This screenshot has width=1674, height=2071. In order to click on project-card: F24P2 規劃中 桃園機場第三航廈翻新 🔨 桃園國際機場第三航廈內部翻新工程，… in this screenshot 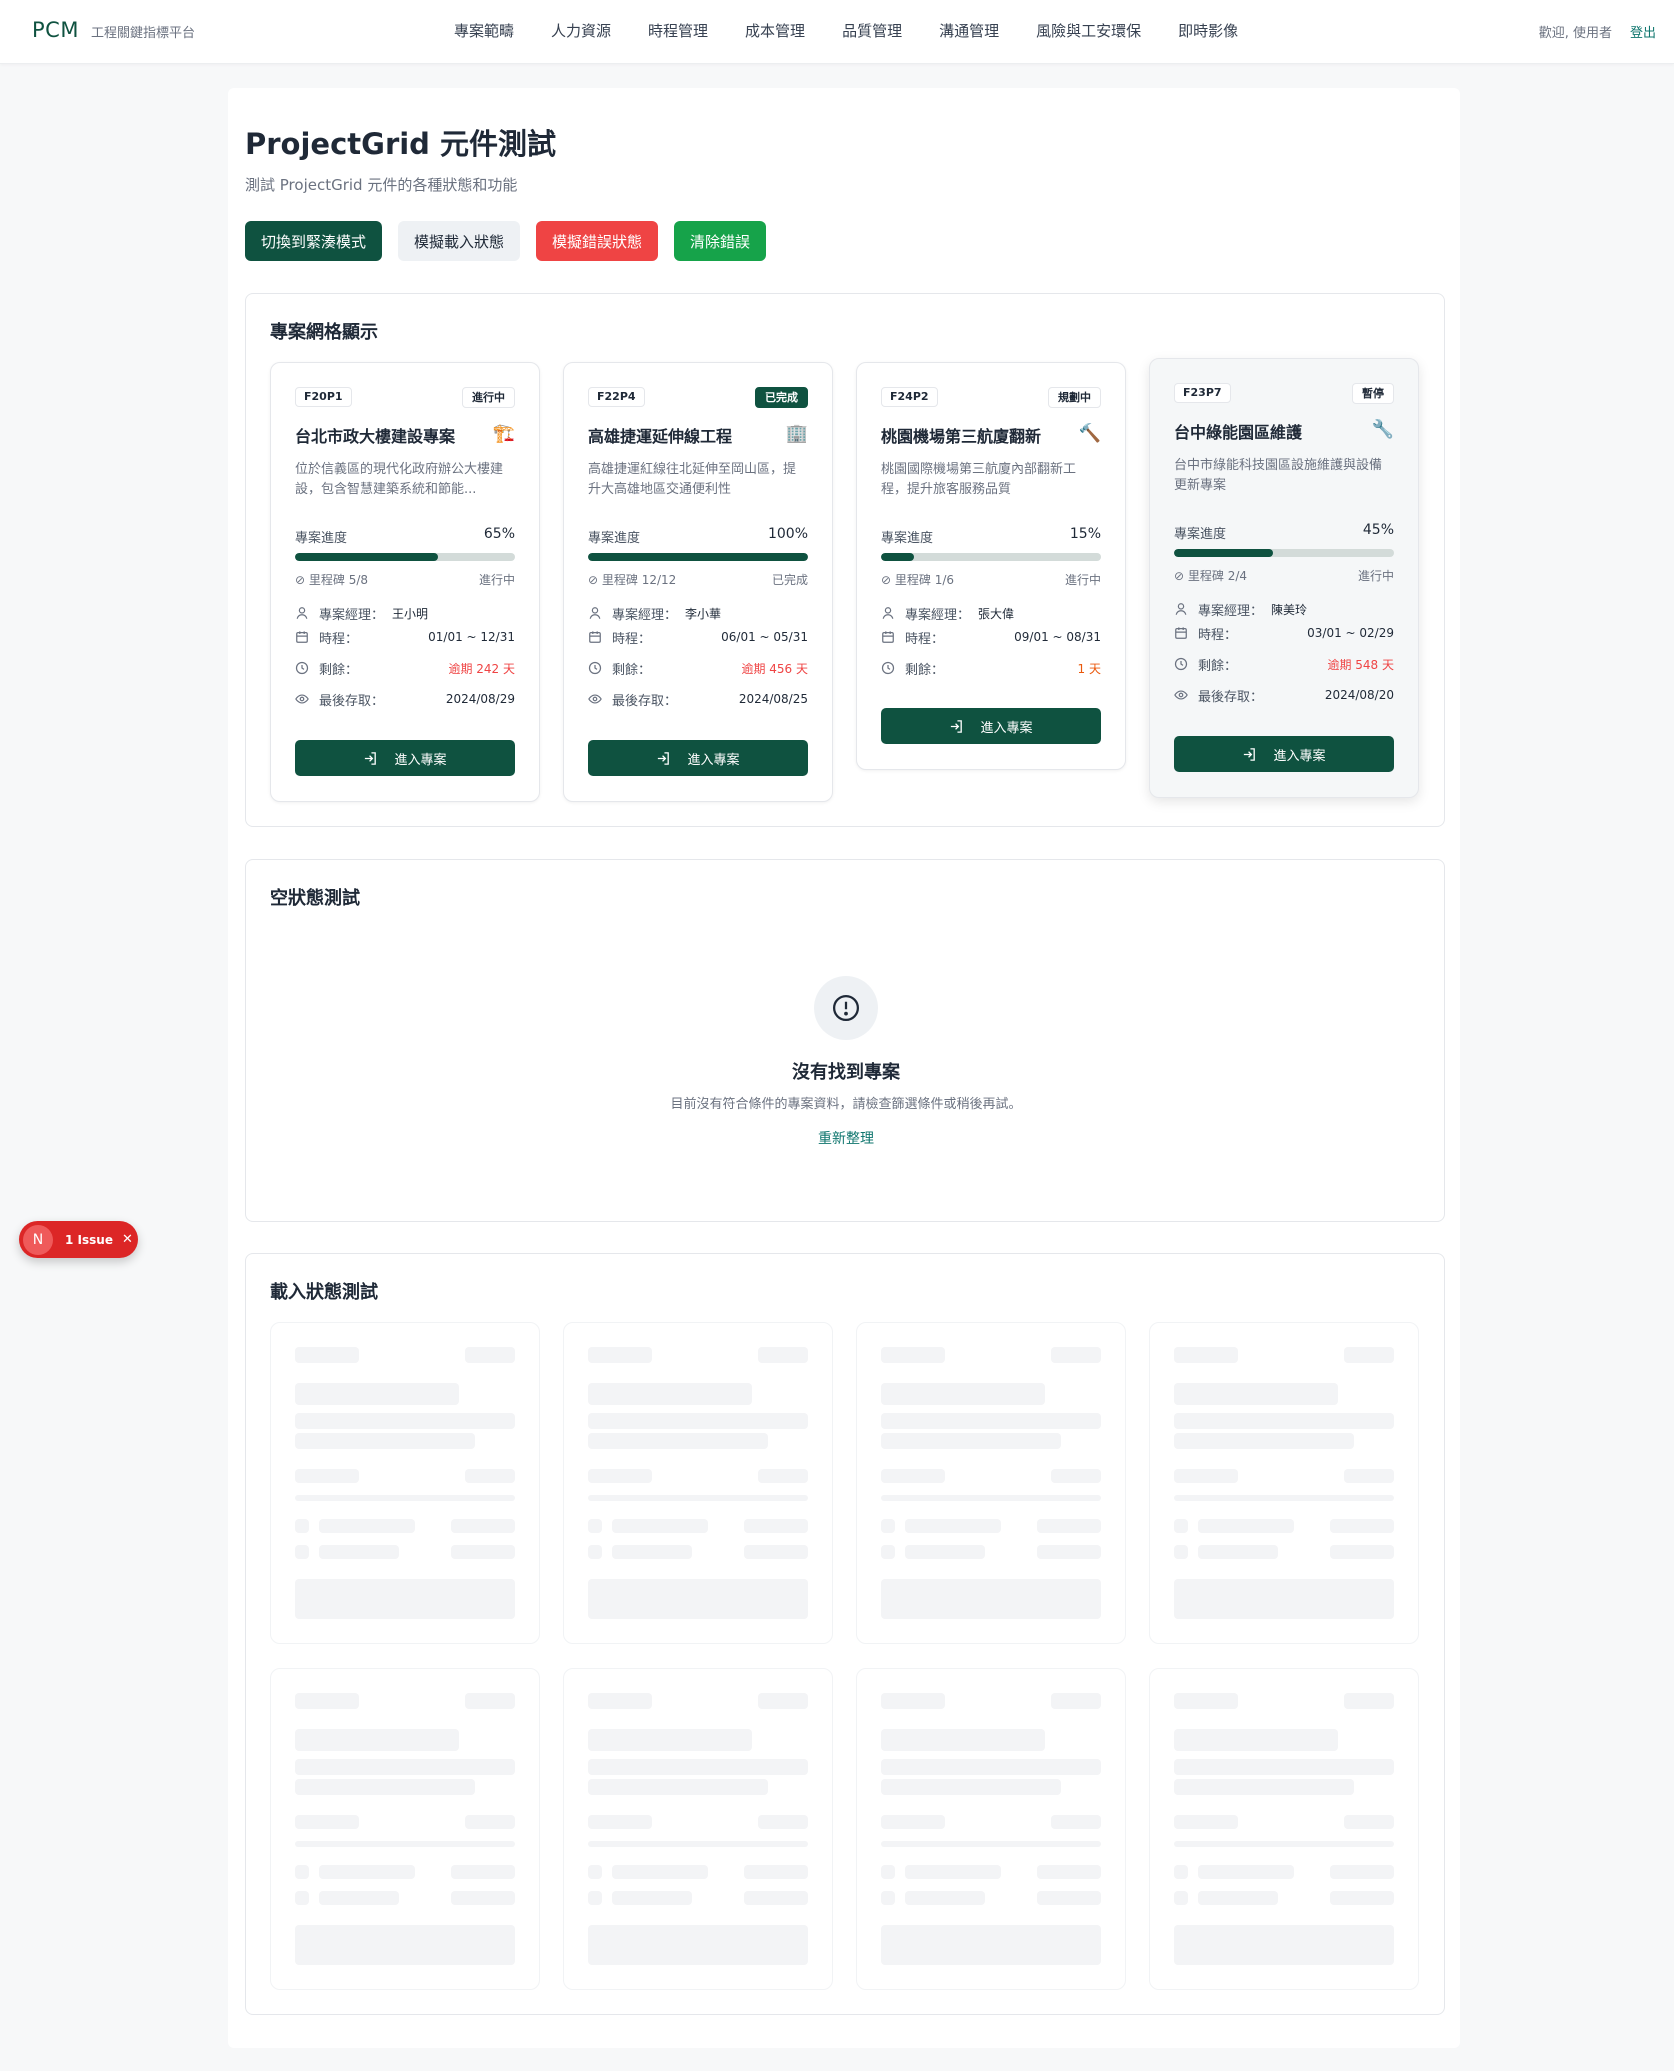, I will do `click(991, 566)`.